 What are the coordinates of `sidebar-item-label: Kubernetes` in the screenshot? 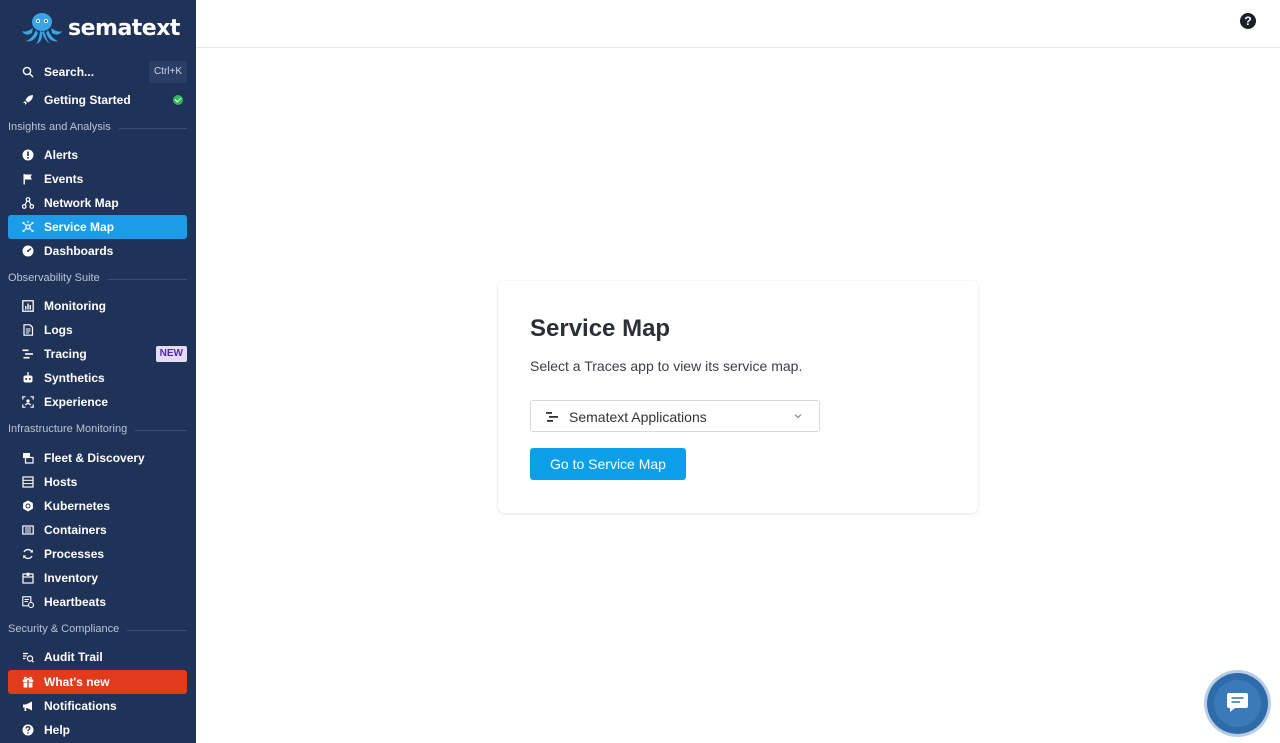 It's located at (77, 506).